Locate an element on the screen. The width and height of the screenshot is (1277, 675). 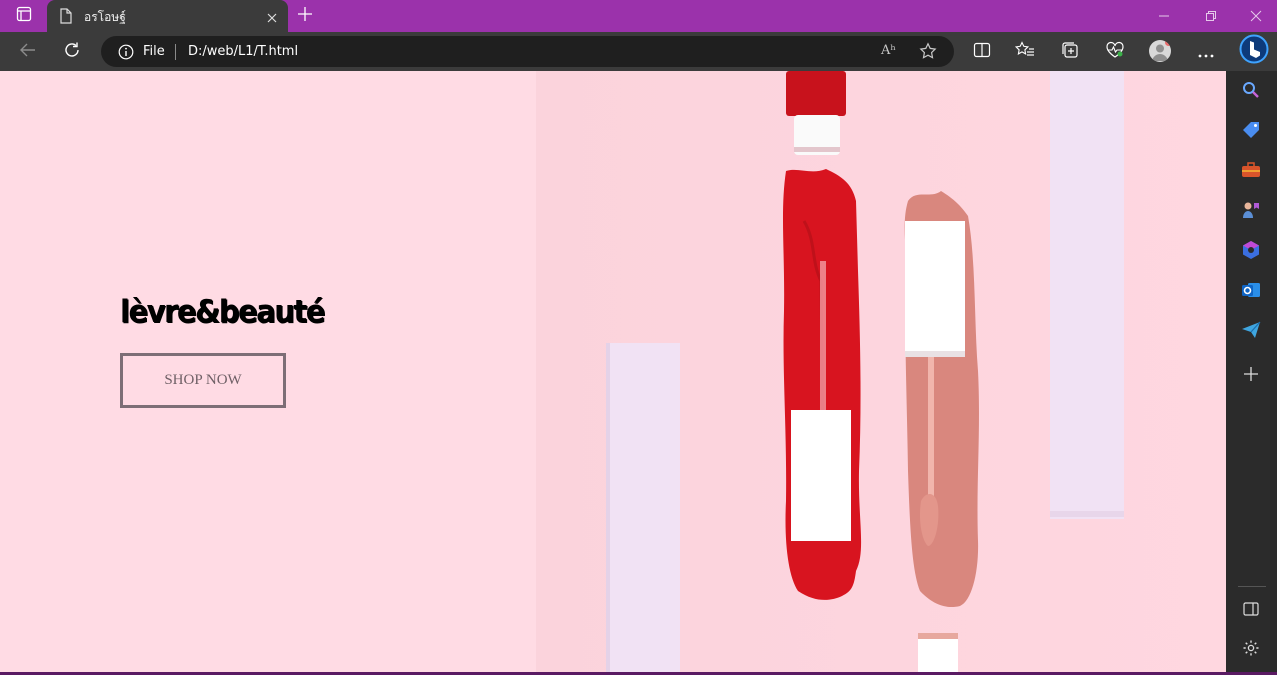
split-screen-icon is located at coordinates (982, 52).